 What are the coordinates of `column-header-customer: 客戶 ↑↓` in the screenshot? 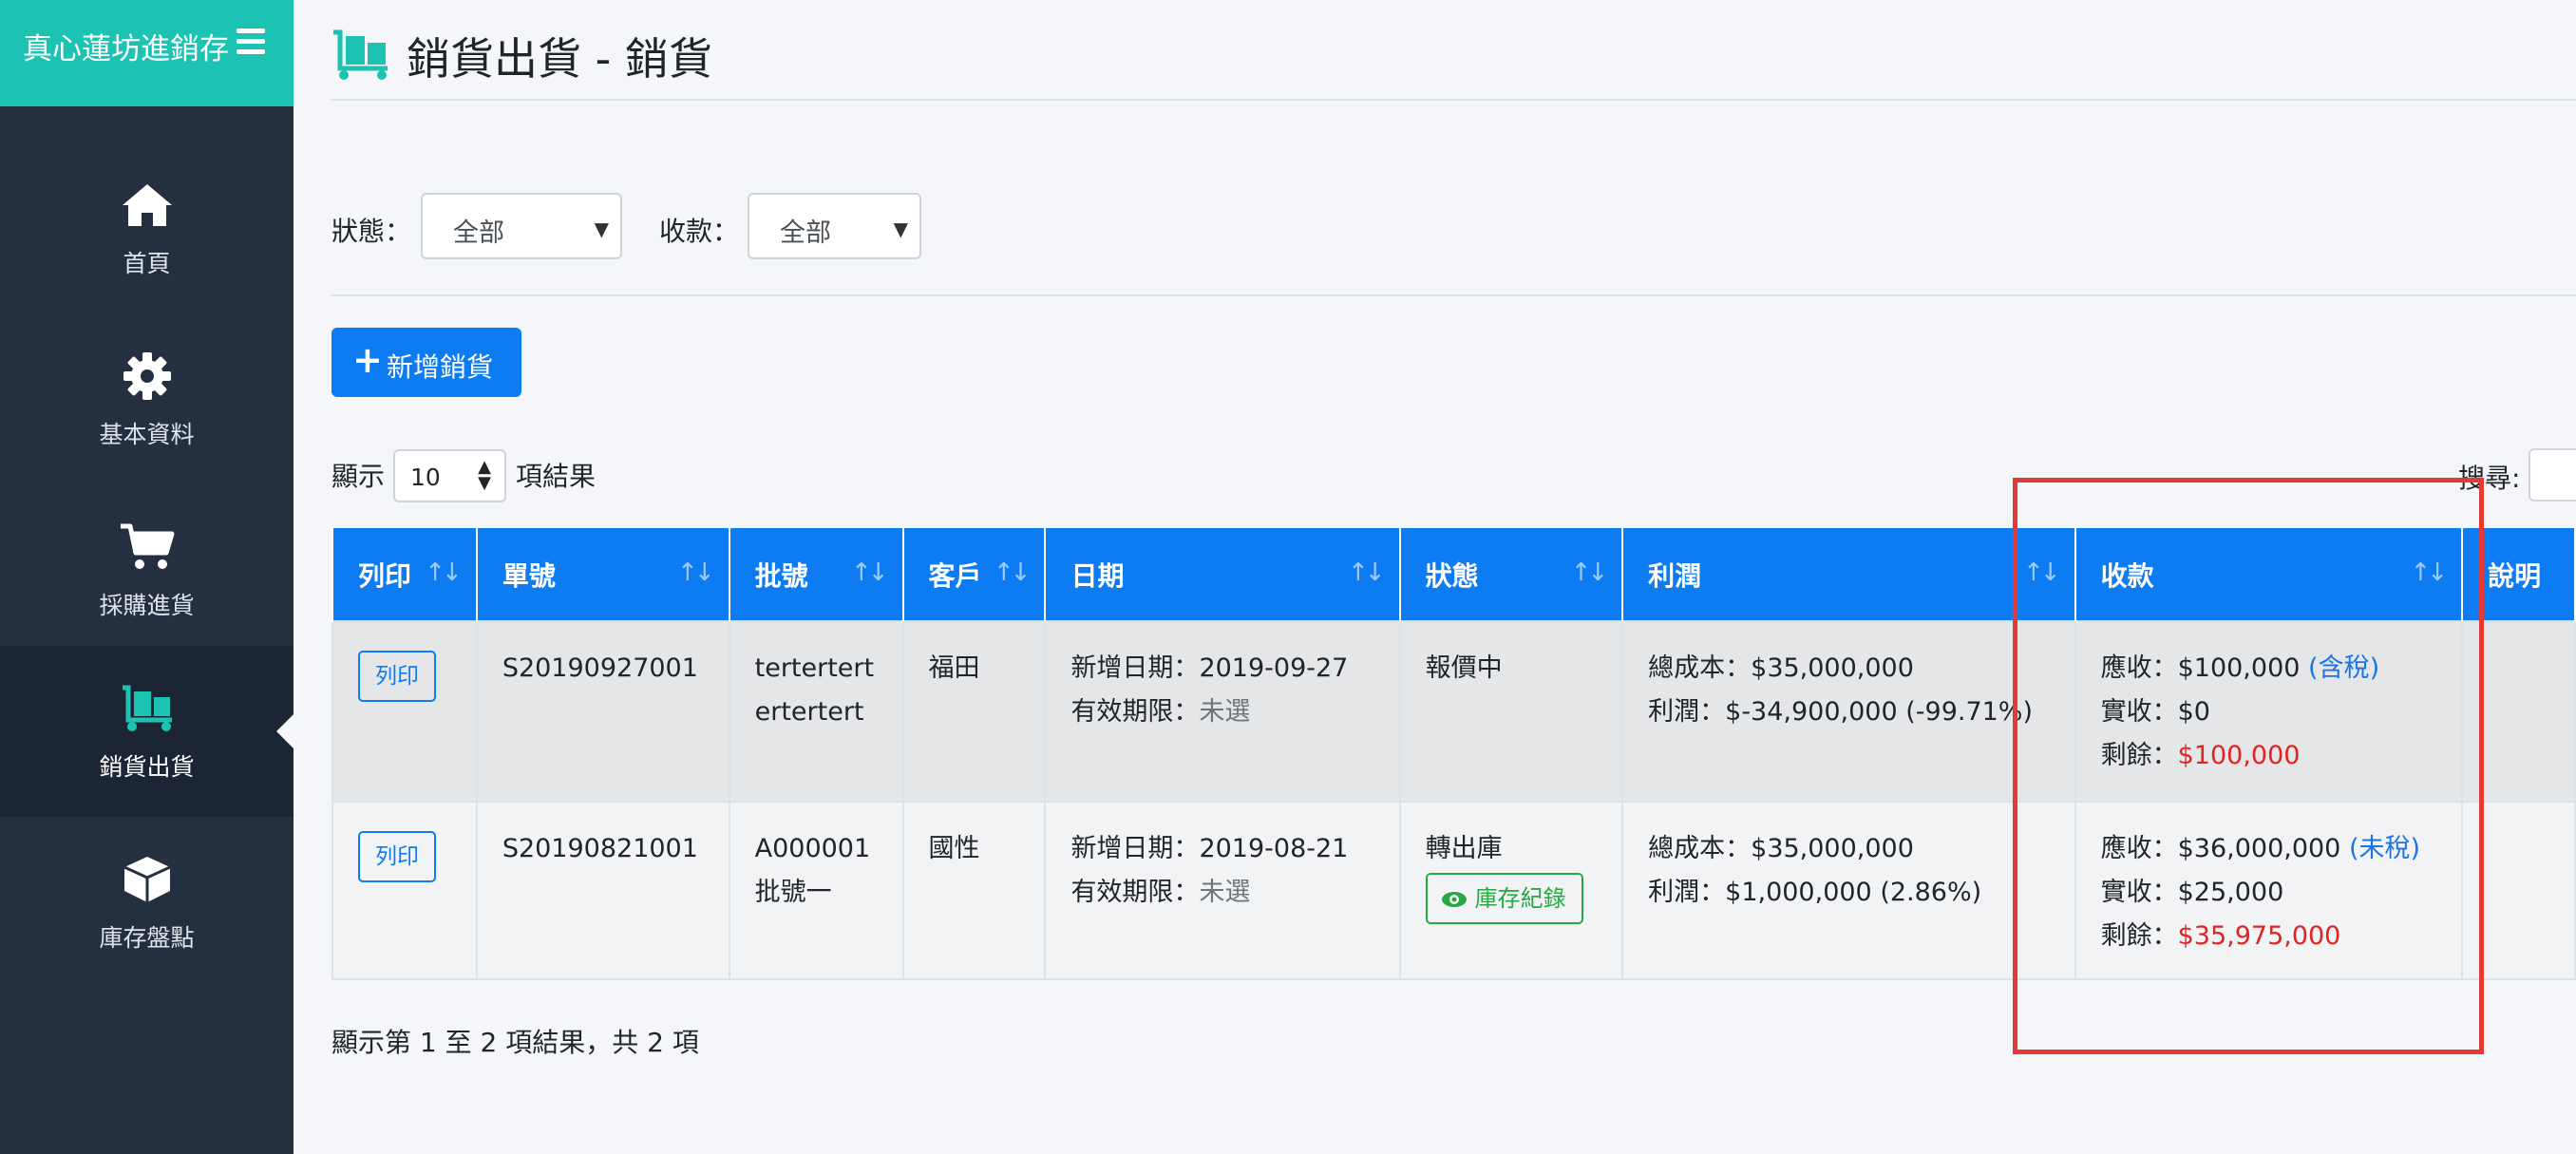 It's located at (974, 574).